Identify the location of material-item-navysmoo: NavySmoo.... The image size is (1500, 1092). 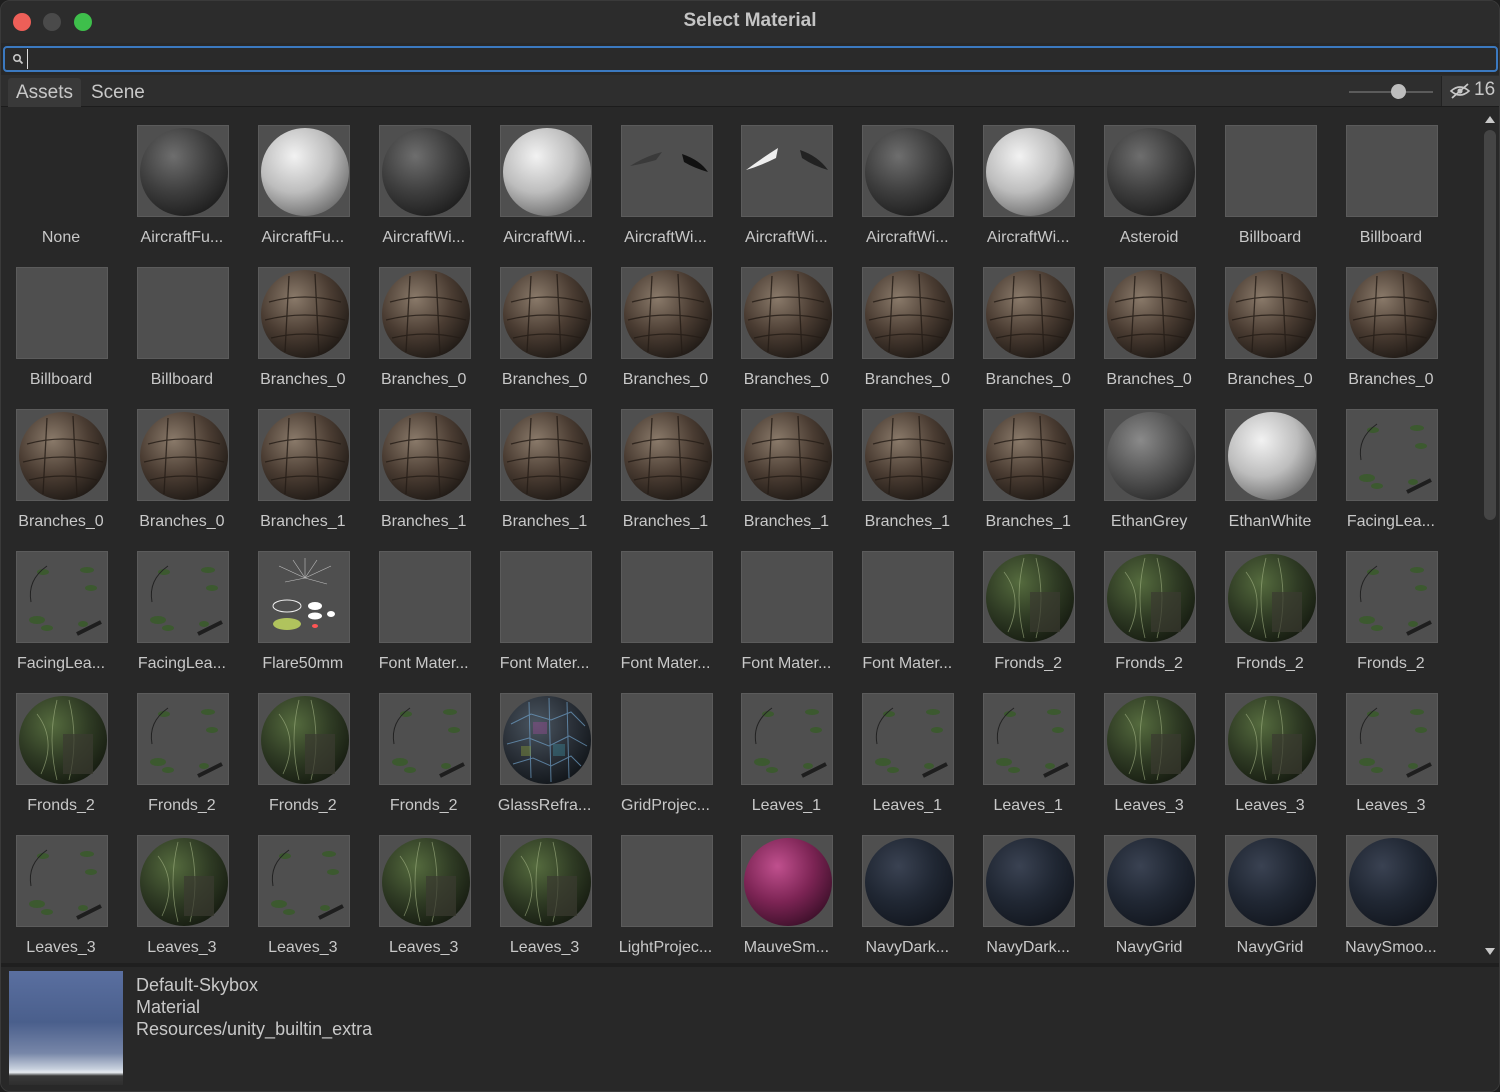
(1391, 894).